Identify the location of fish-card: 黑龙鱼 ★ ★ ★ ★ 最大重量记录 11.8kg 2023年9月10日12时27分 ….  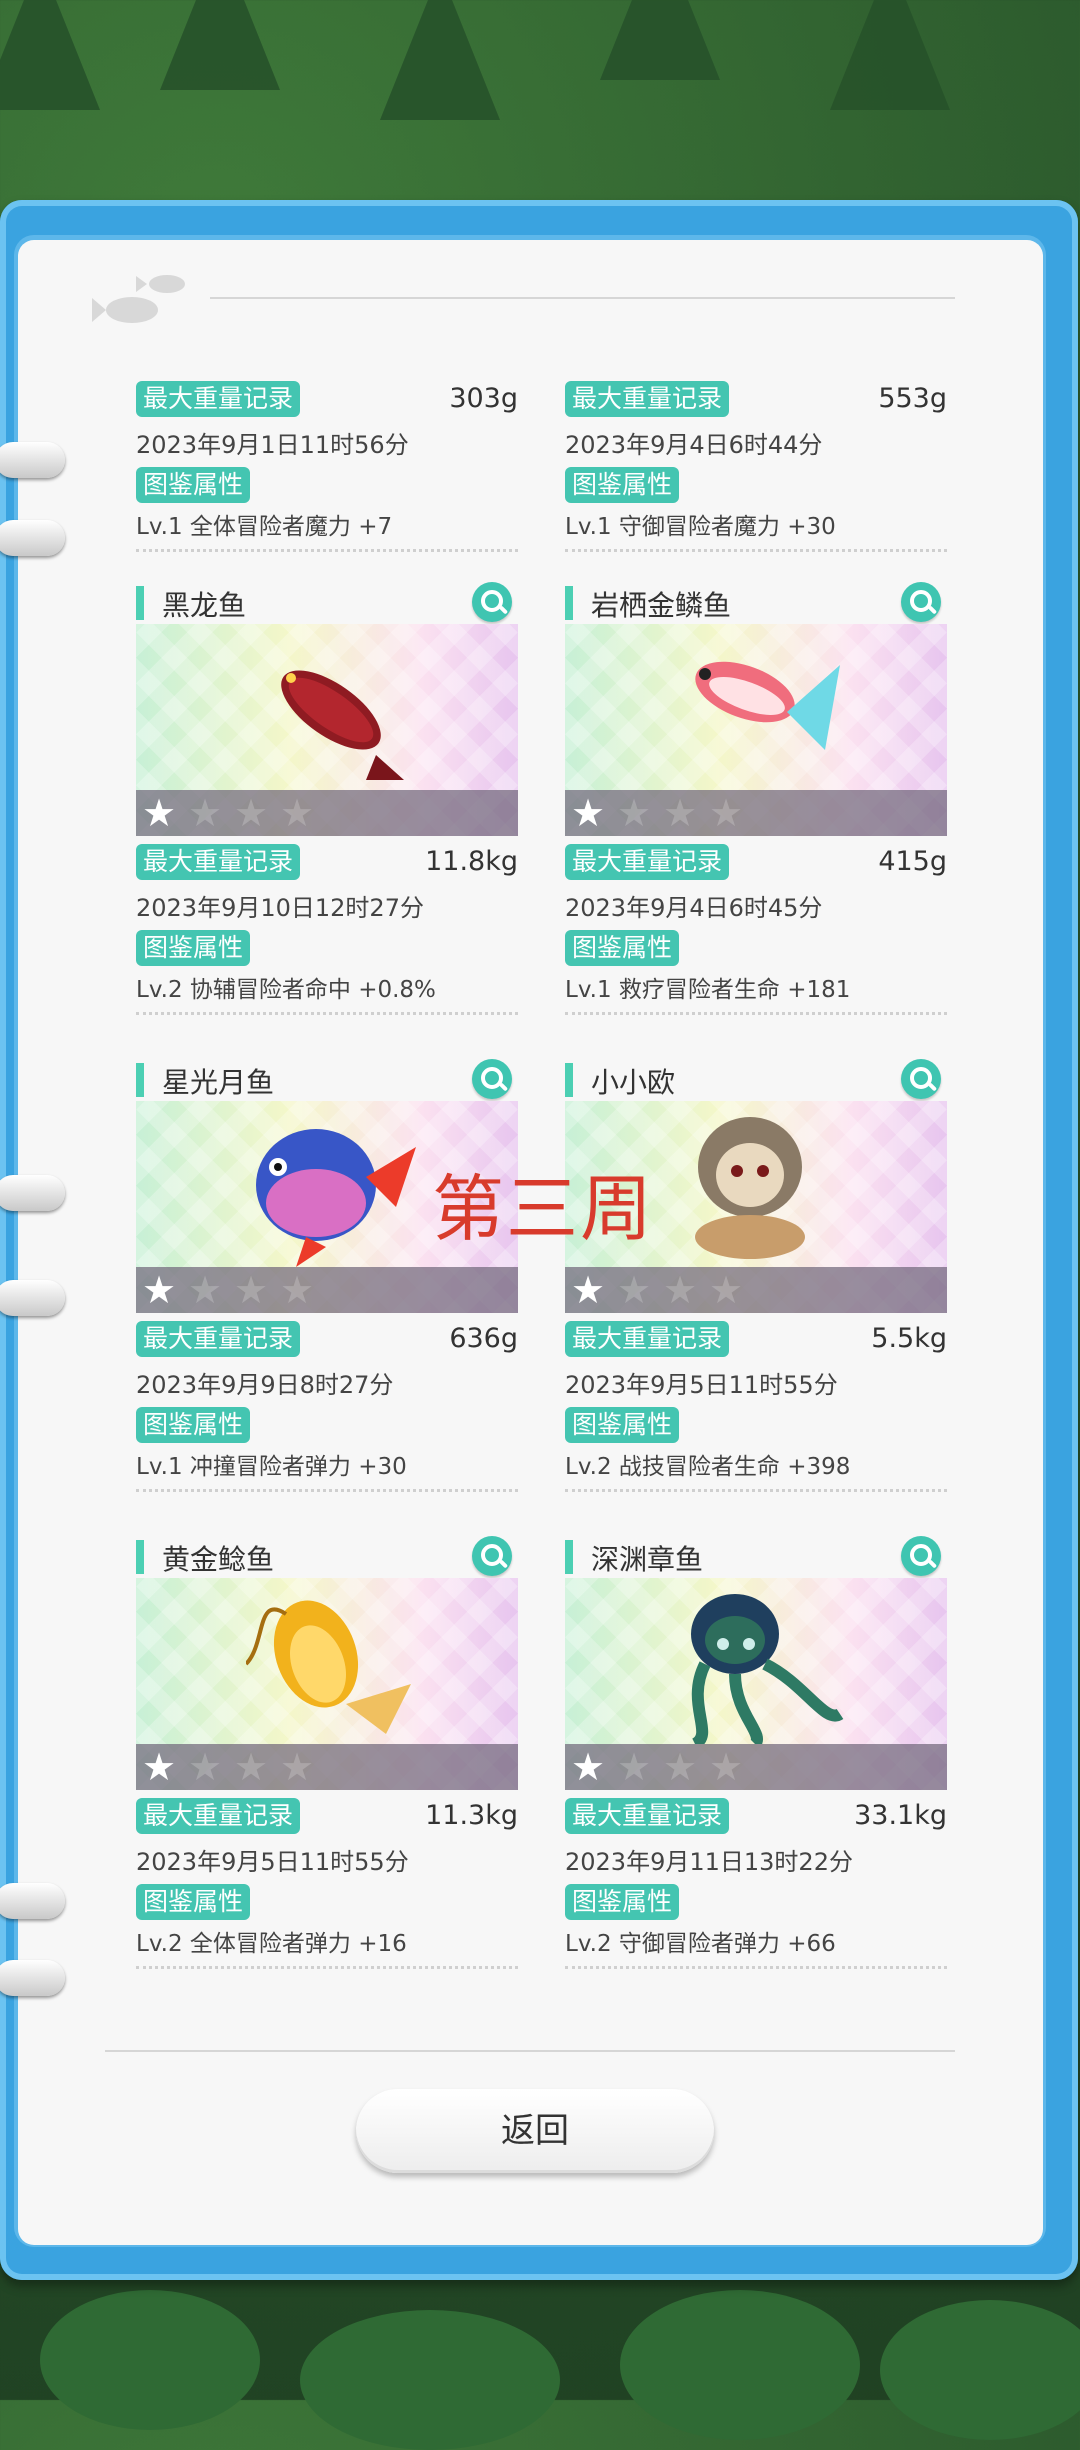
(327, 797).